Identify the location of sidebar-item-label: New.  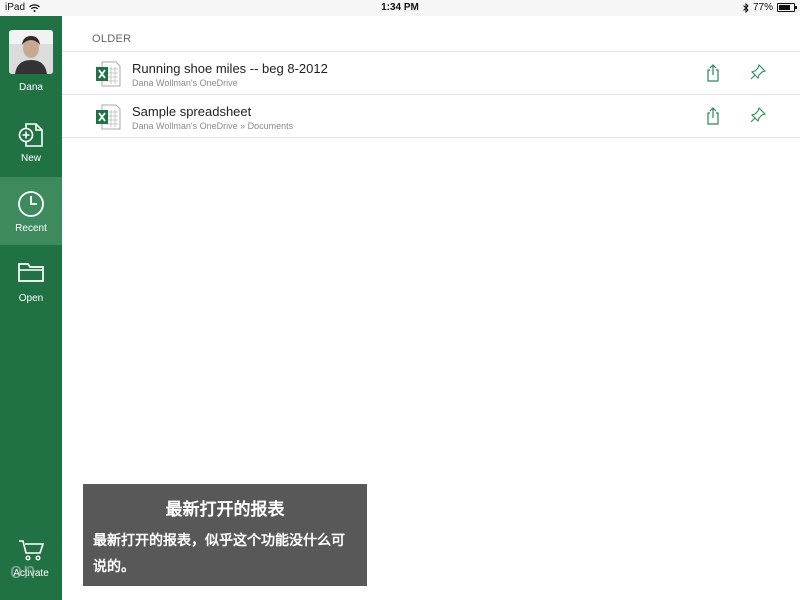
(30, 158).